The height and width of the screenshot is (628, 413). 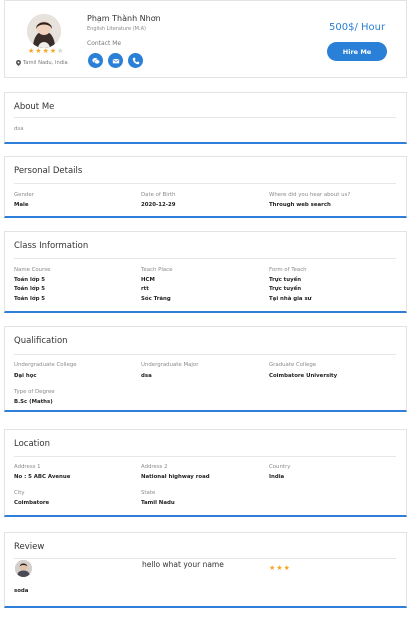 I want to click on hire-me-button: Hire Me, so click(x=357, y=51).